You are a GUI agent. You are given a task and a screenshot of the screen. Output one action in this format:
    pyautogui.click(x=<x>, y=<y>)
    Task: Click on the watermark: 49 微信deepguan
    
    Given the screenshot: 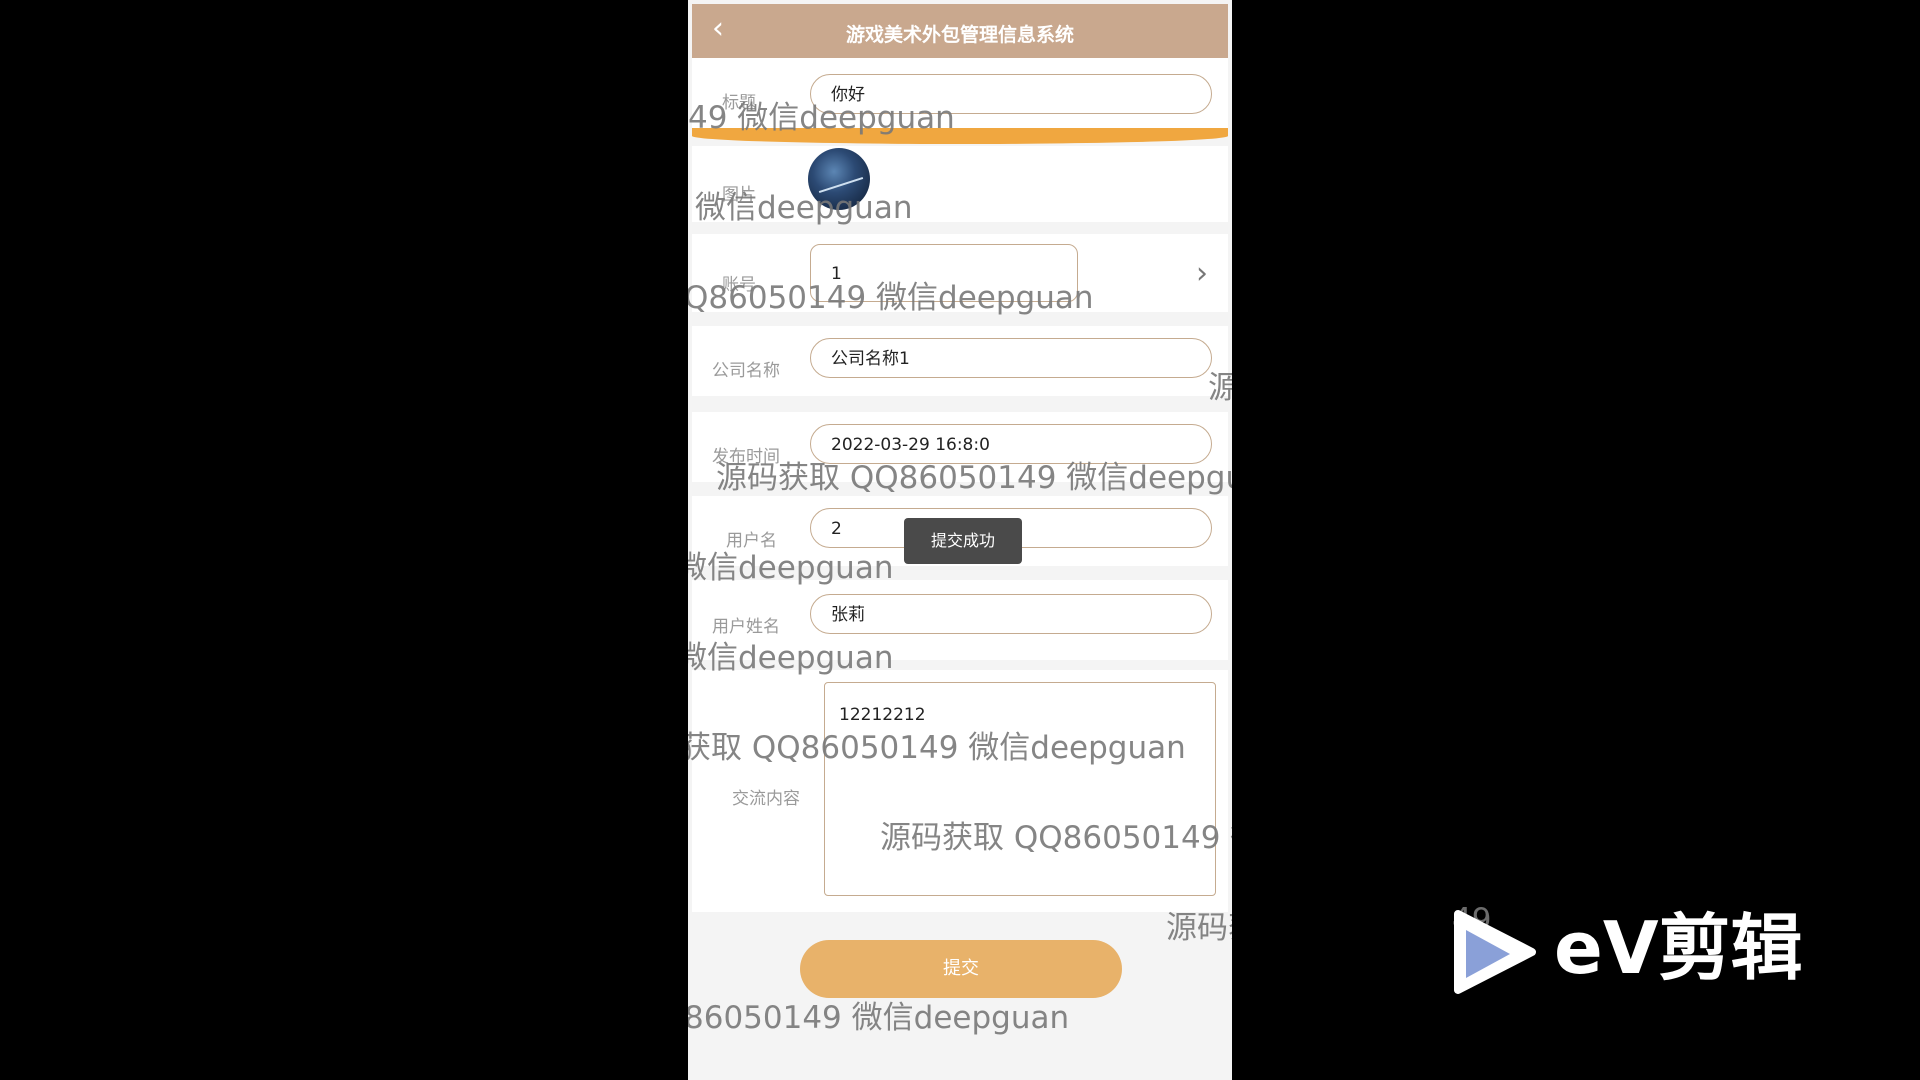 What is the action you would take?
    pyautogui.click(x=821, y=118)
    